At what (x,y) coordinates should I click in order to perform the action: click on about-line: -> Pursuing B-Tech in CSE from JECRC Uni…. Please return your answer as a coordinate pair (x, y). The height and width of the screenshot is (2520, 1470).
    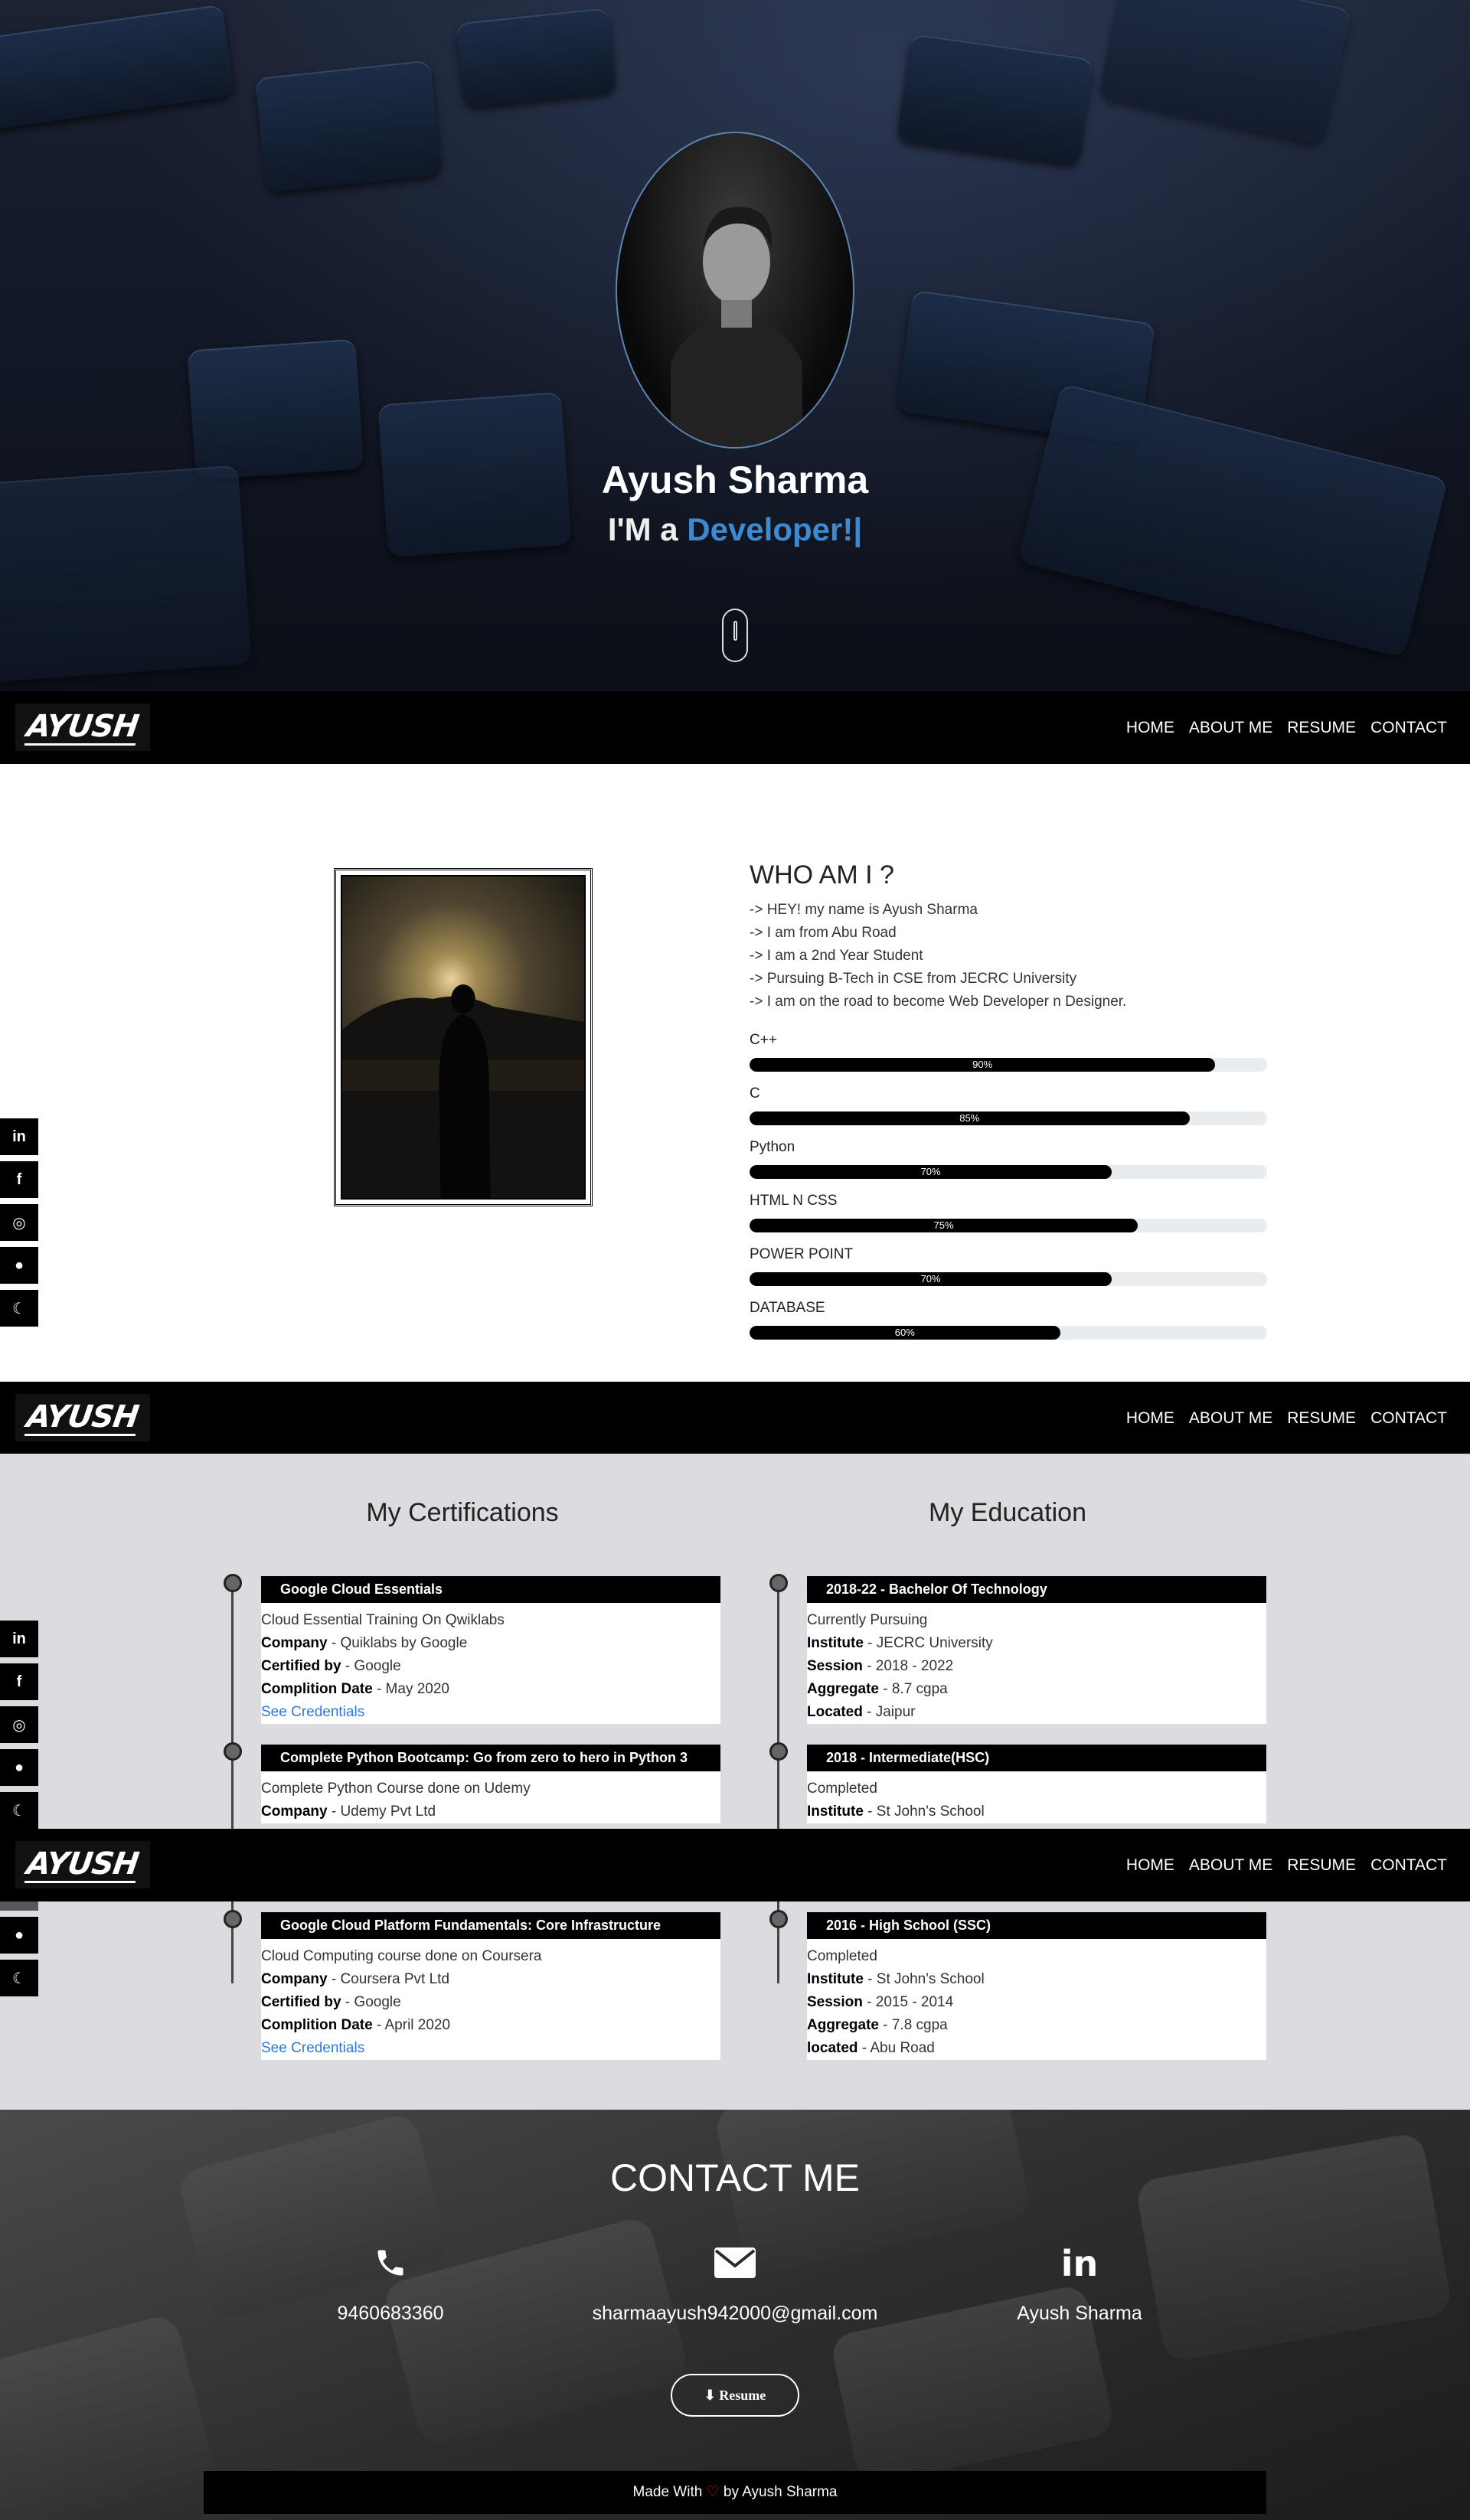
    Looking at the image, I should click on (913, 979).